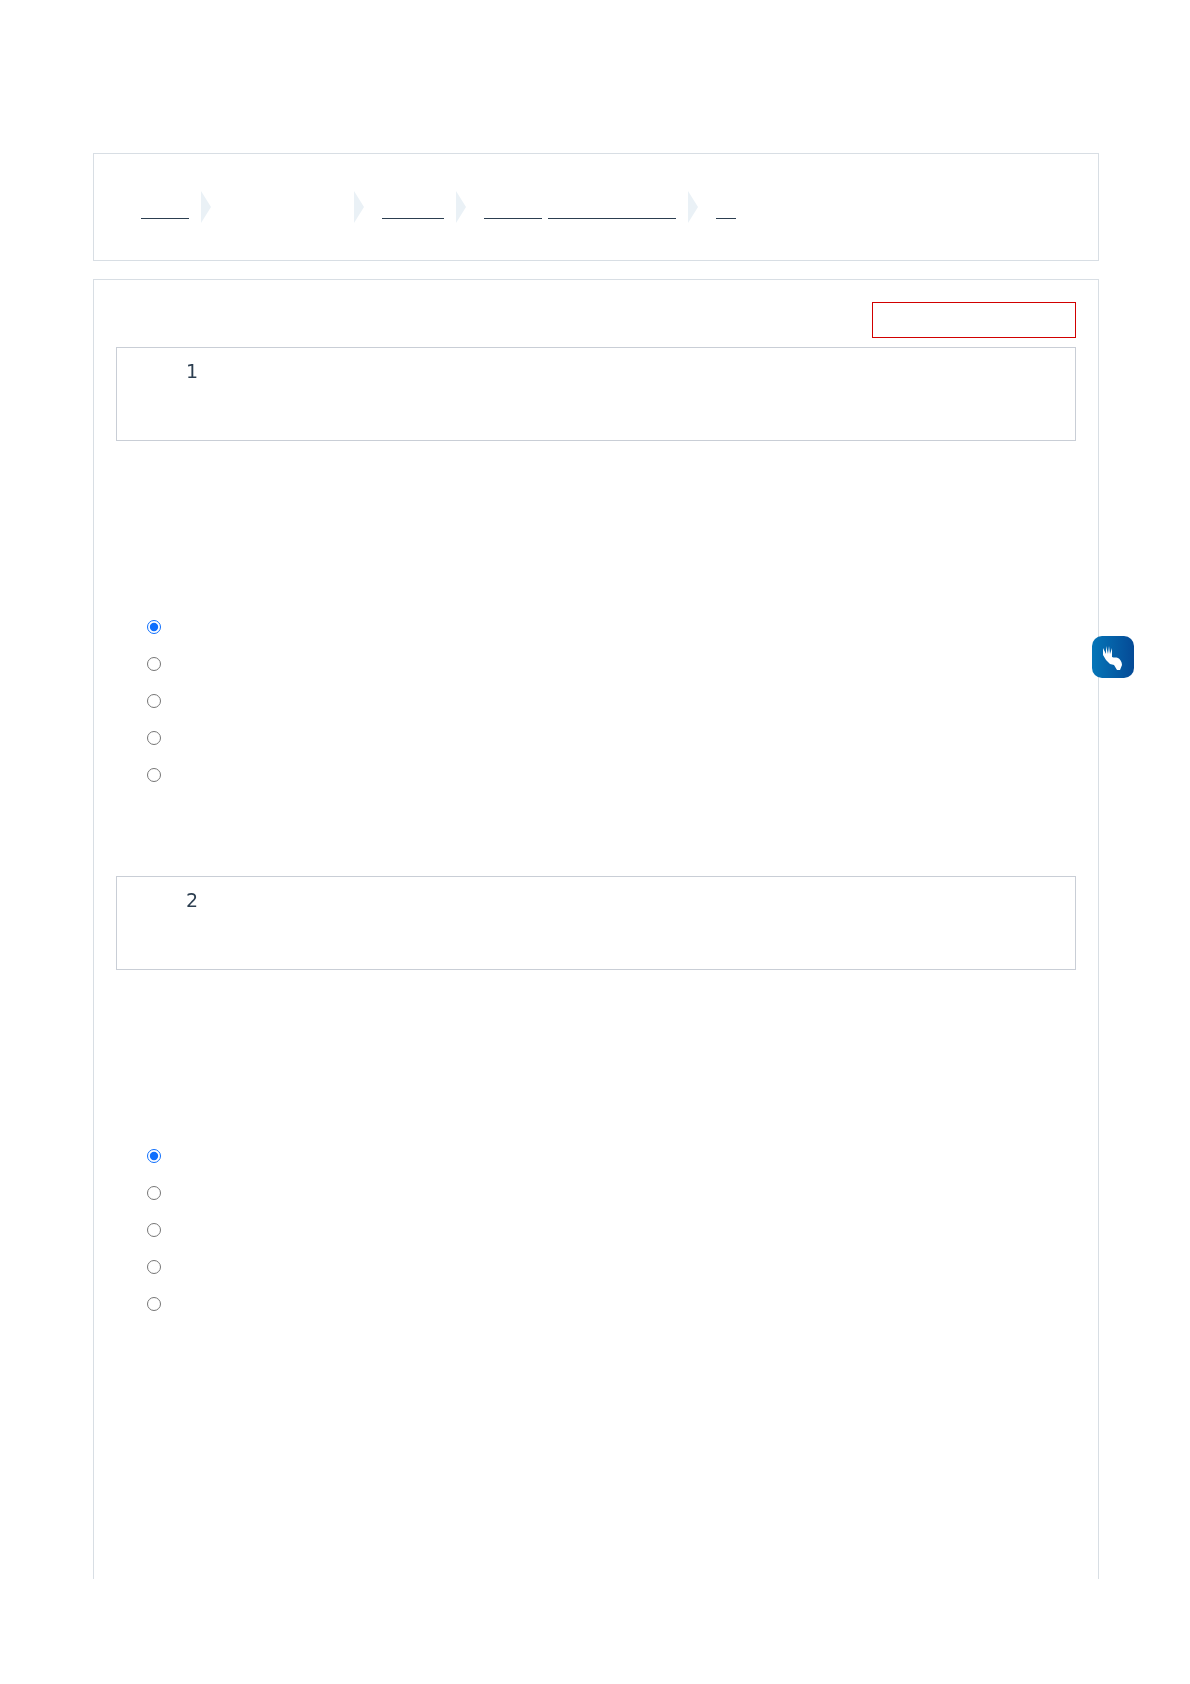 Image resolution: width=1190 pixels, height=1684 pixels. I want to click on sign-language-icon, so click(1113, 657).